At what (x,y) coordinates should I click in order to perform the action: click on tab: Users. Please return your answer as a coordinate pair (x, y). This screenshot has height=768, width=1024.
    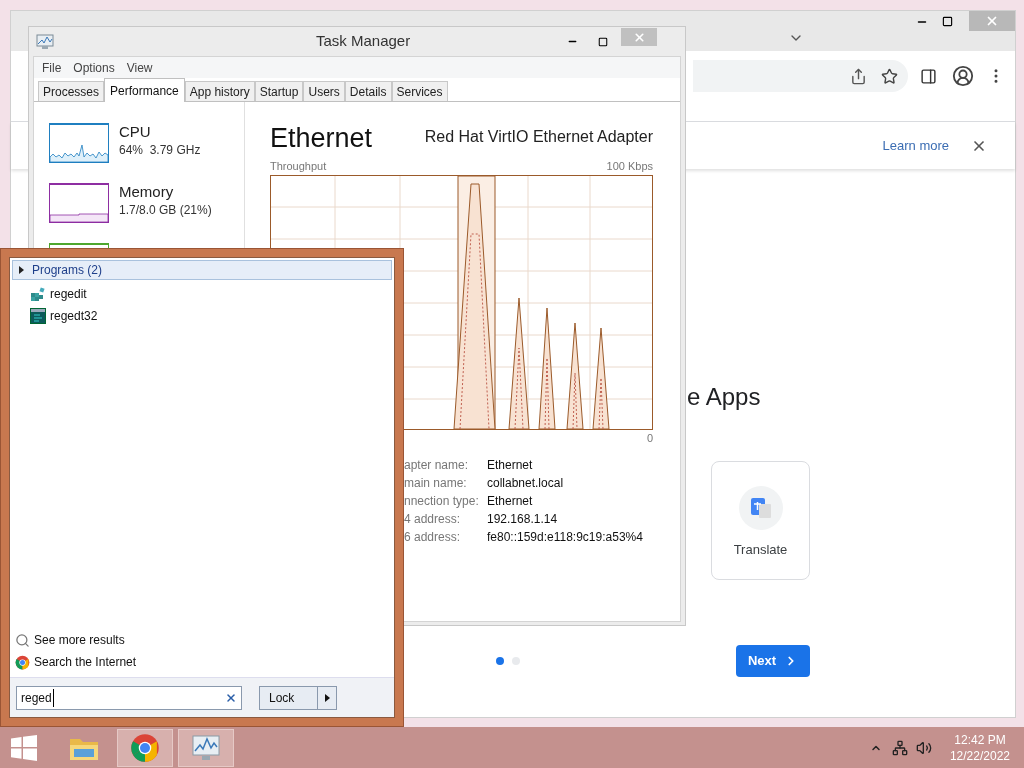
    Looking at the image, I should click on (324, 91).